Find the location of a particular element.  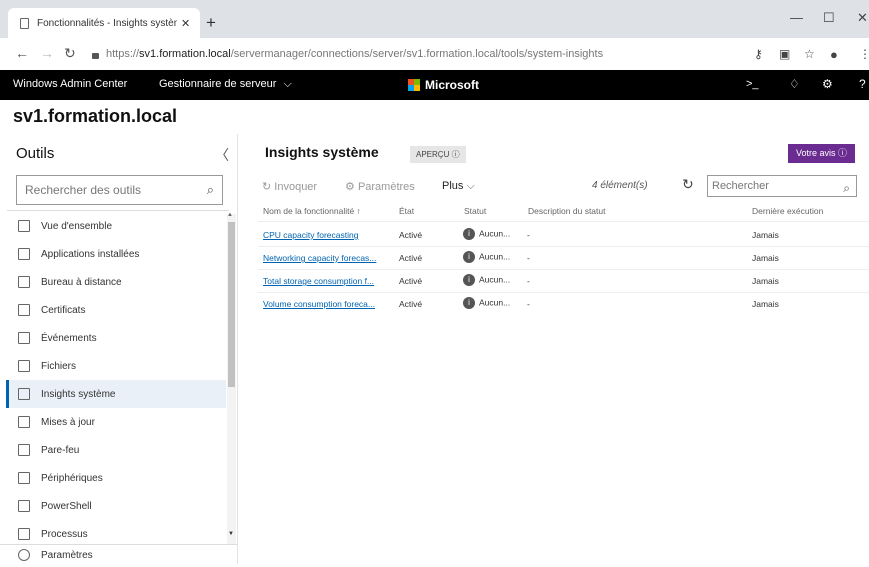

settings-label: Paramètres is located at coordinates (386, 187).